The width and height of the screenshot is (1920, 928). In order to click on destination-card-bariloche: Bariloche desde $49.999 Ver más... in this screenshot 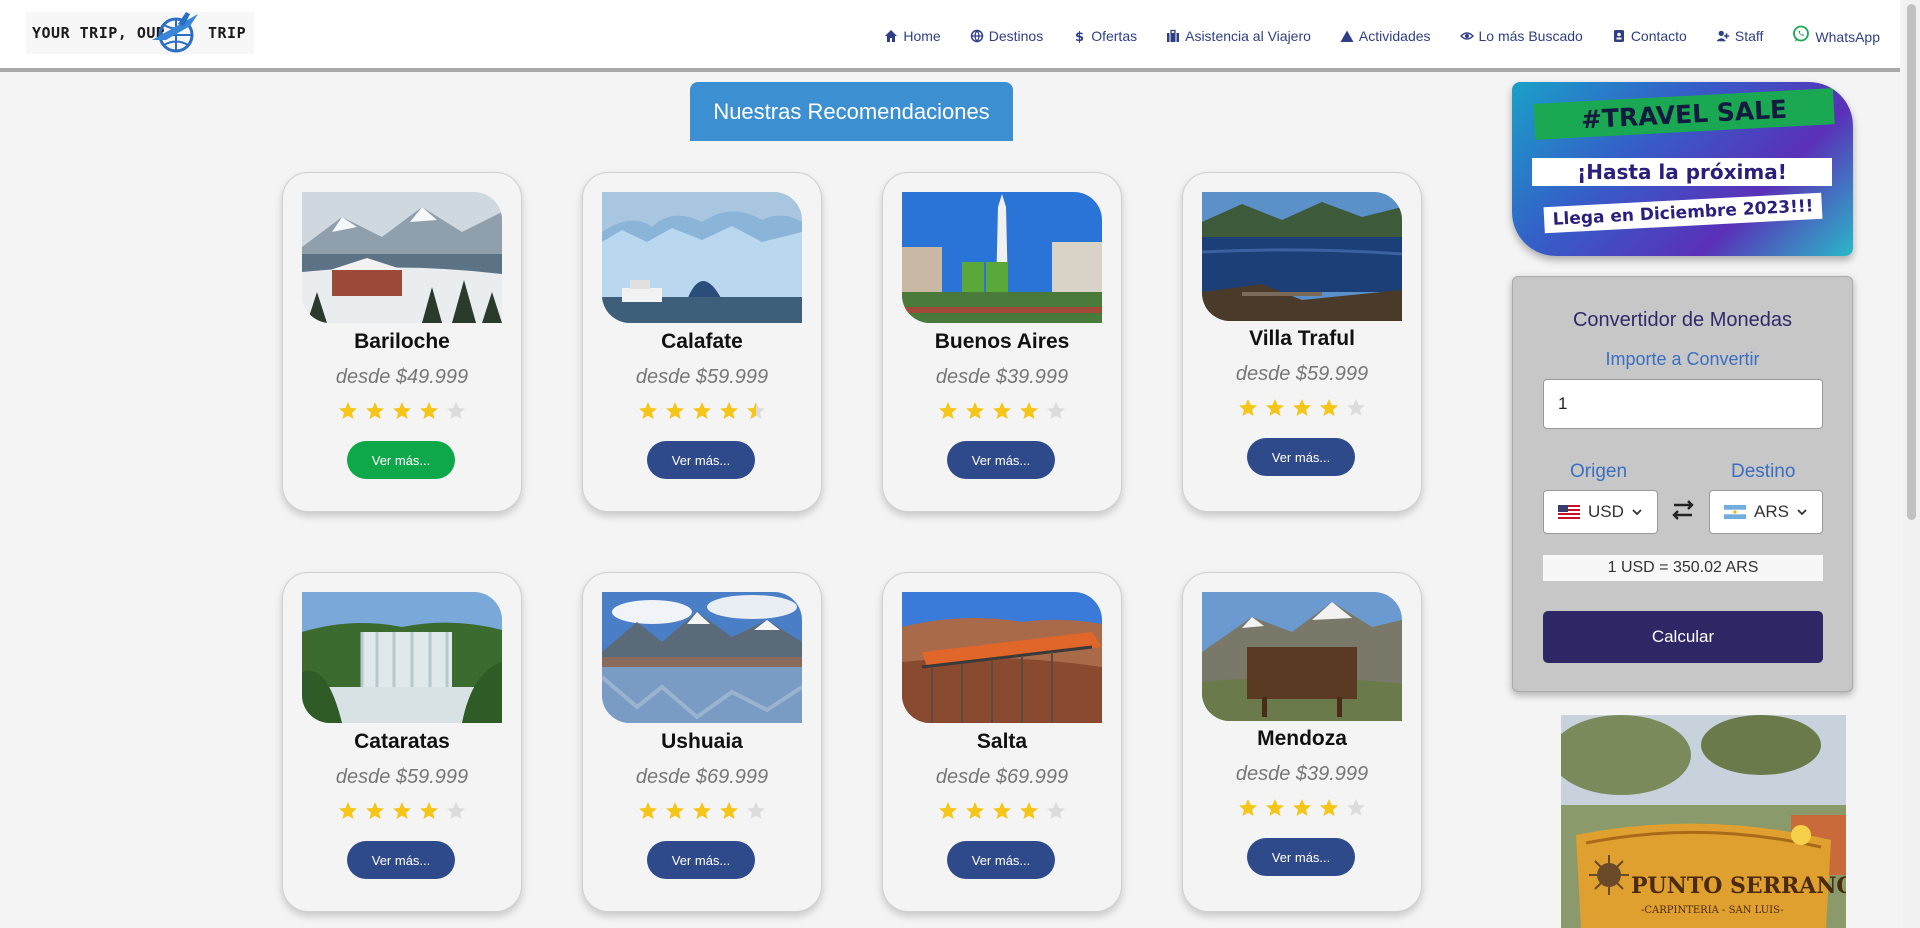, I will do `click(402, 342)`.